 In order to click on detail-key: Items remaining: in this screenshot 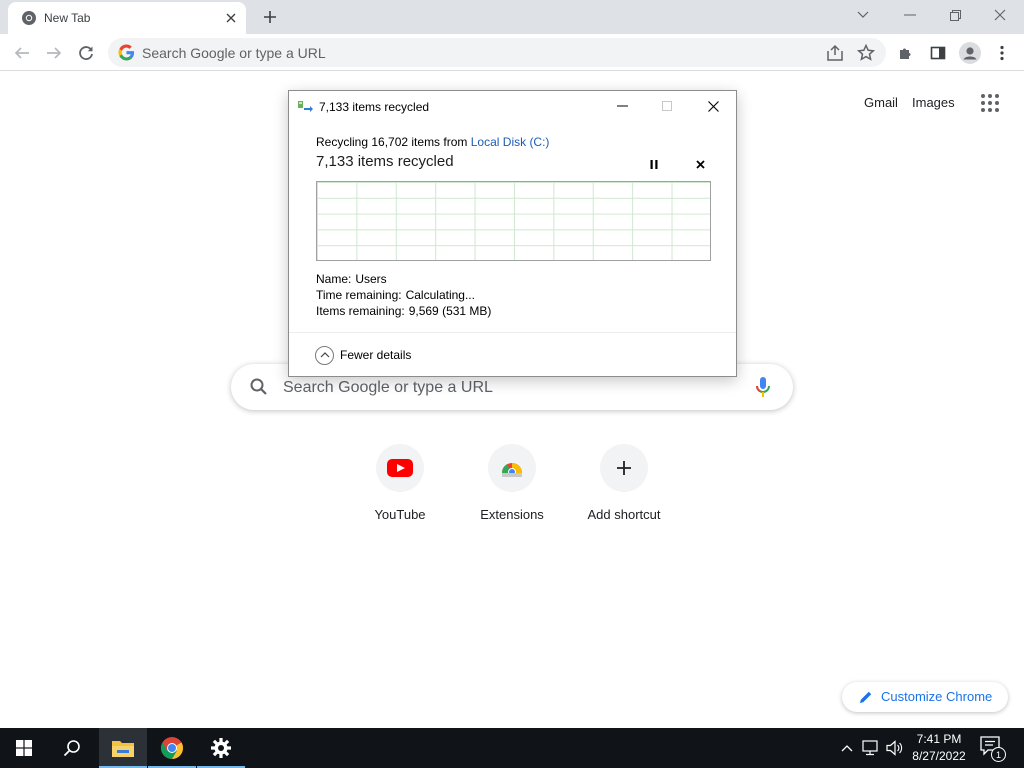, I will do `click(360, 311)`.